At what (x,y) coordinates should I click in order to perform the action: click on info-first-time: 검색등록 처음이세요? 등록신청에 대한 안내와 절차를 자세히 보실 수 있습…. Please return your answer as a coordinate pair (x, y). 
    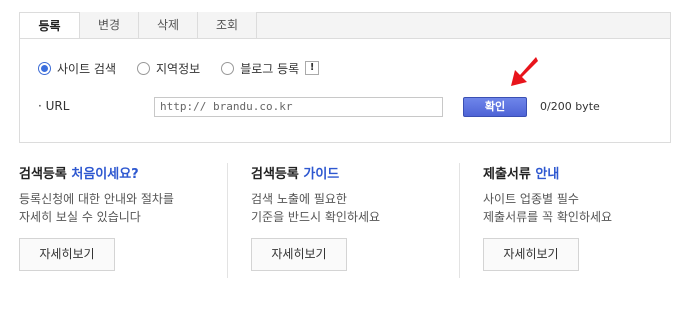
    Looking at the image, I should click on (119, 217).